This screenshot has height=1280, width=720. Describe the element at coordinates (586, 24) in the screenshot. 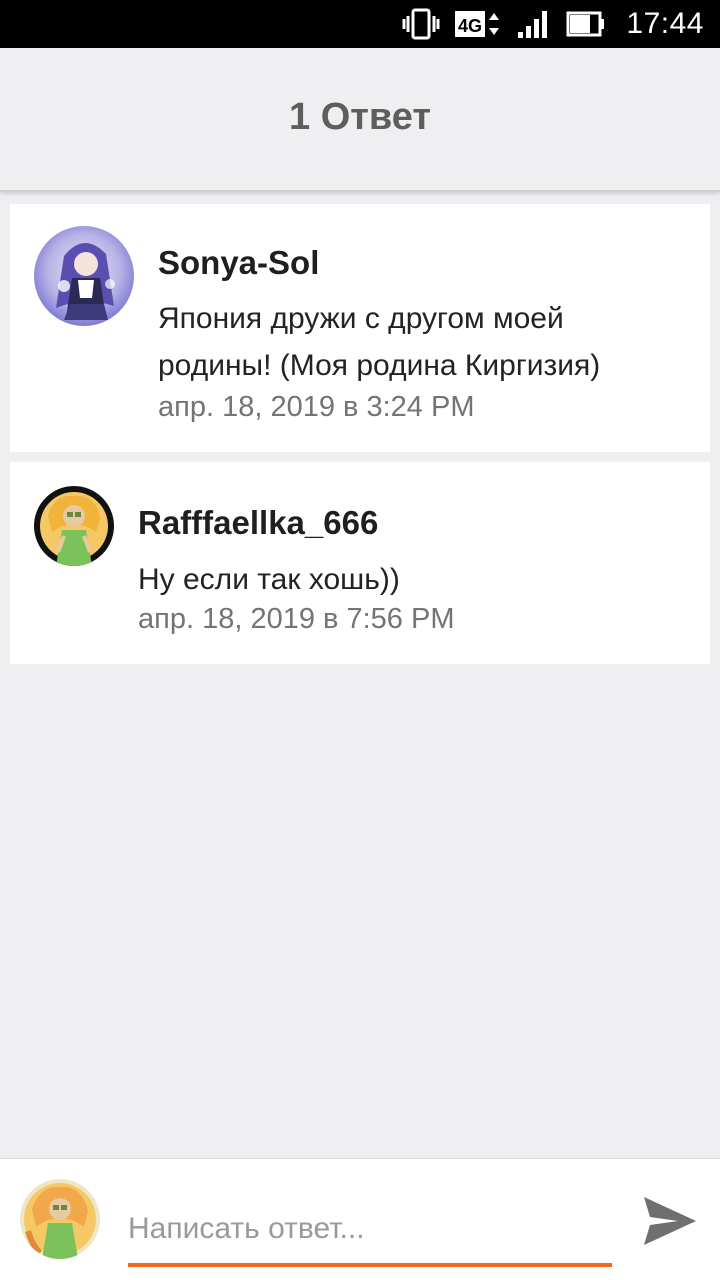

I see `battery-icon` at that location.